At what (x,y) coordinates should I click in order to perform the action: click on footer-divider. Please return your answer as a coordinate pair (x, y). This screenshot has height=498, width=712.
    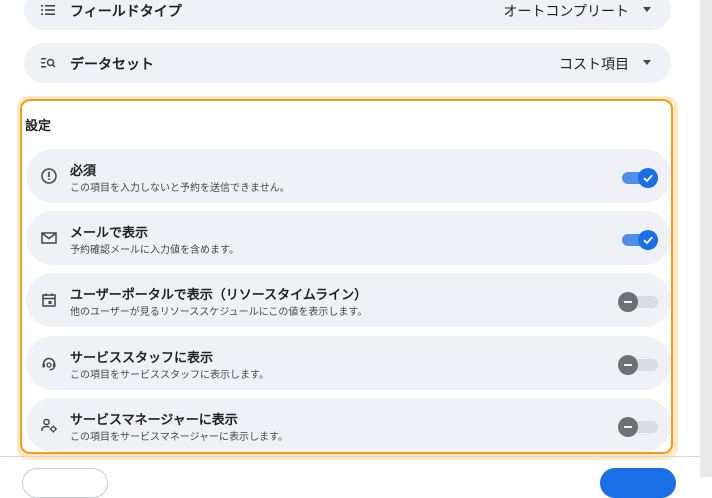
    Looking at the image, I should click on (350, 456).